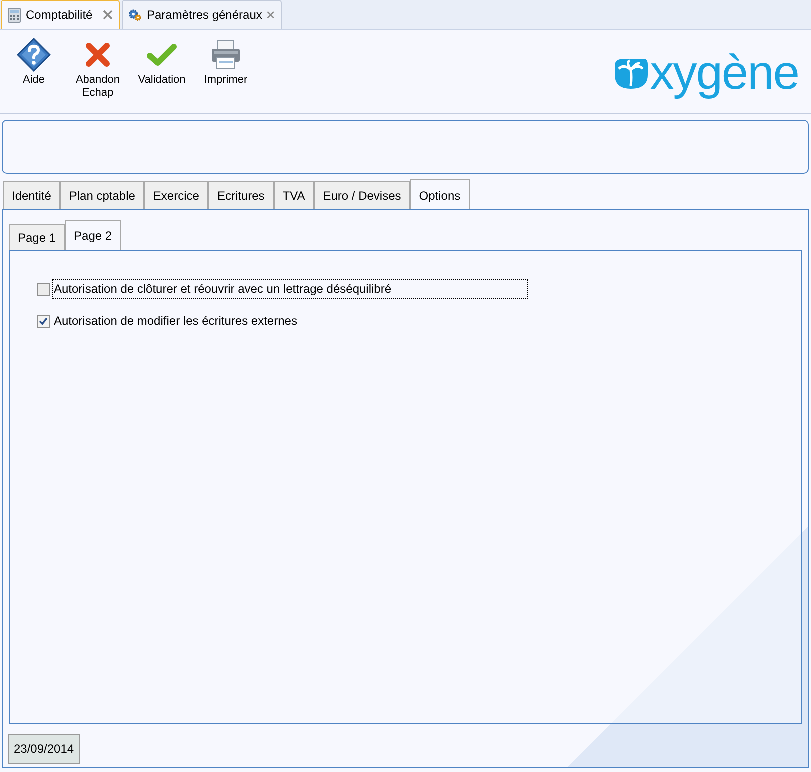  What do you see at coordinates (241, 195) in the screenshot?
I see `tab: Ecritures` at bounding box center [241, 195].